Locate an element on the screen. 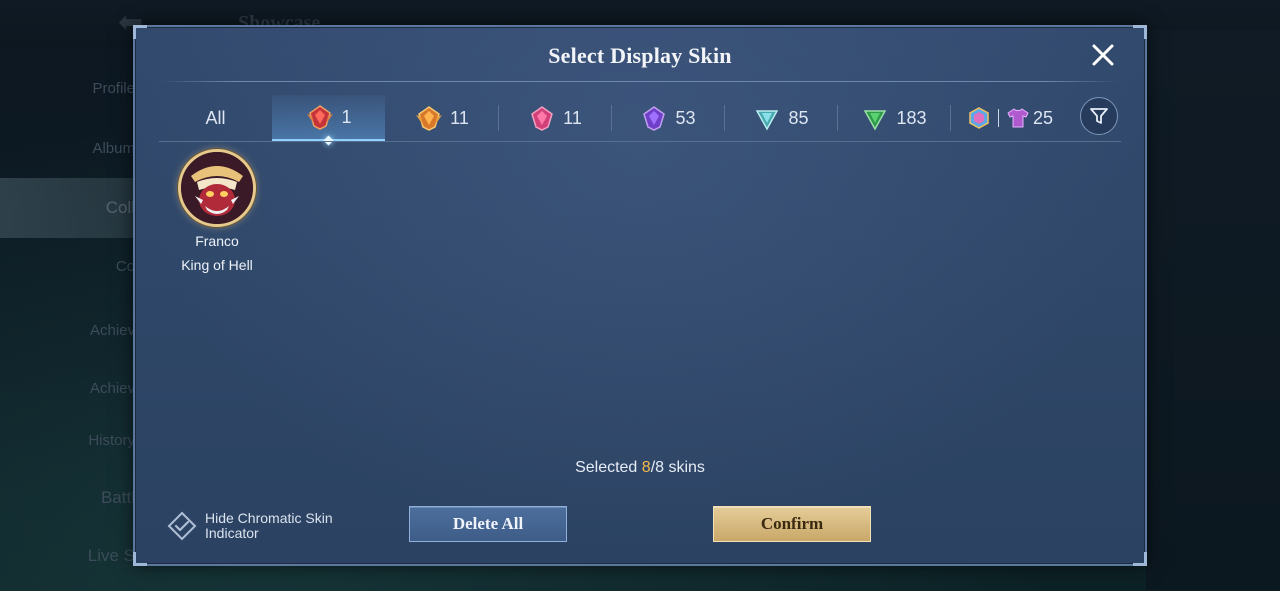  selected-count-text: Selected 8/8 skins is located at coordinates (640, 468).